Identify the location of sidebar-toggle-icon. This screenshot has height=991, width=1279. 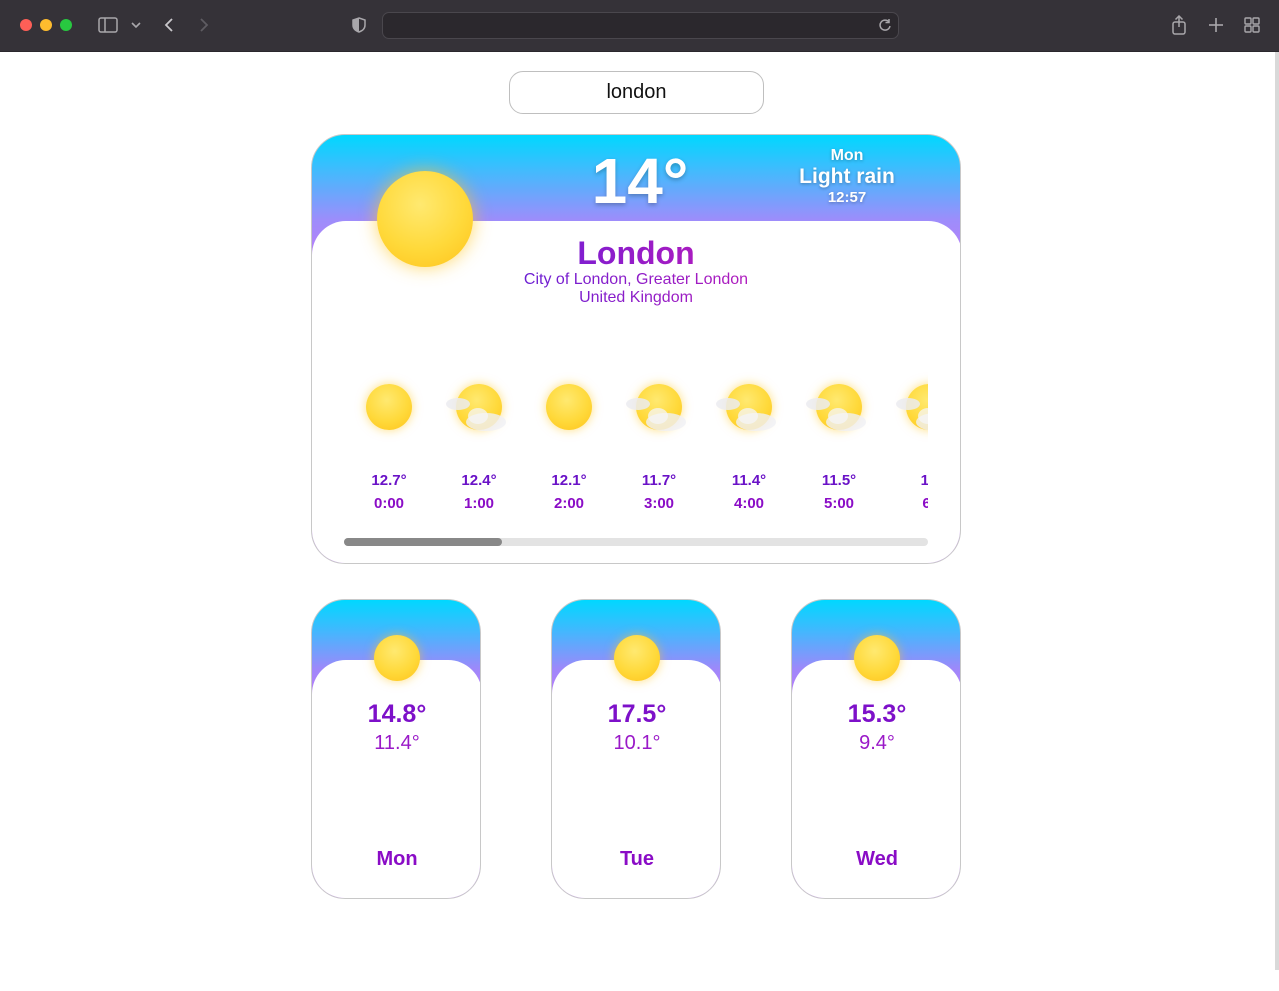
(108, 25).